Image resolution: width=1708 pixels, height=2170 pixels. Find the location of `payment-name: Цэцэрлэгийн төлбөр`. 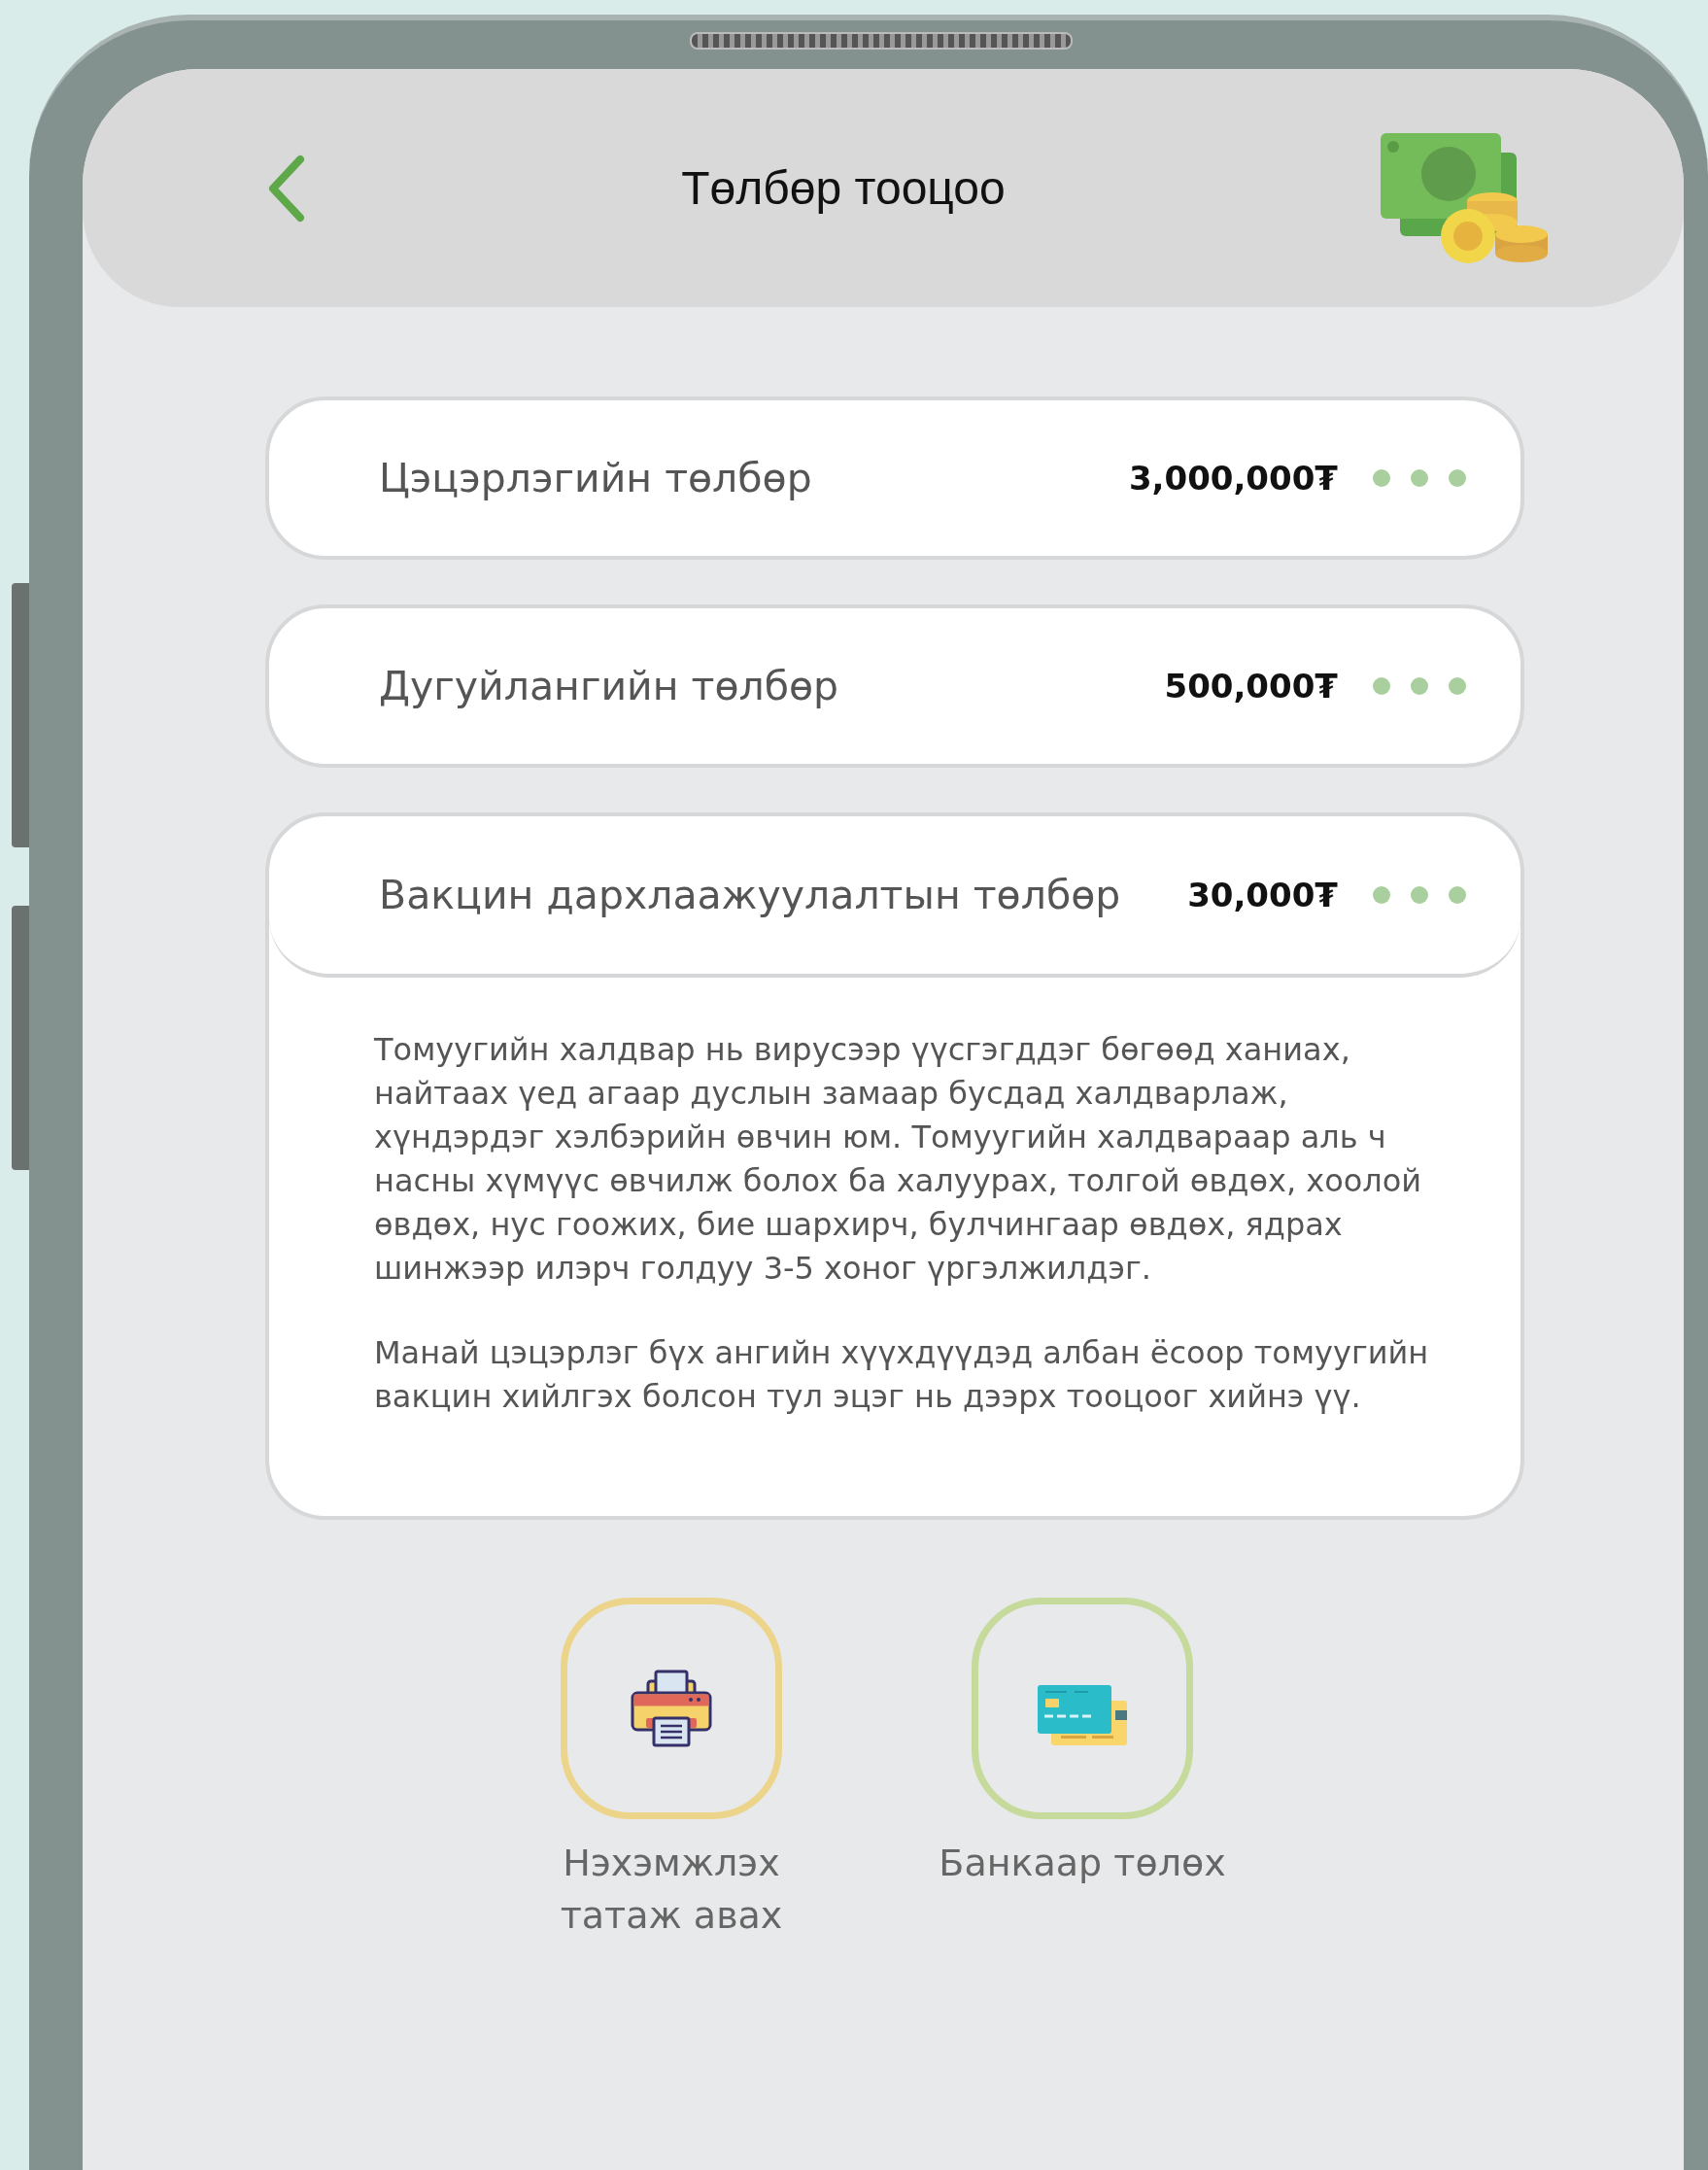

payment-name: Цэцэрлэгийн төлбөр is located at coordinates (596, 478).